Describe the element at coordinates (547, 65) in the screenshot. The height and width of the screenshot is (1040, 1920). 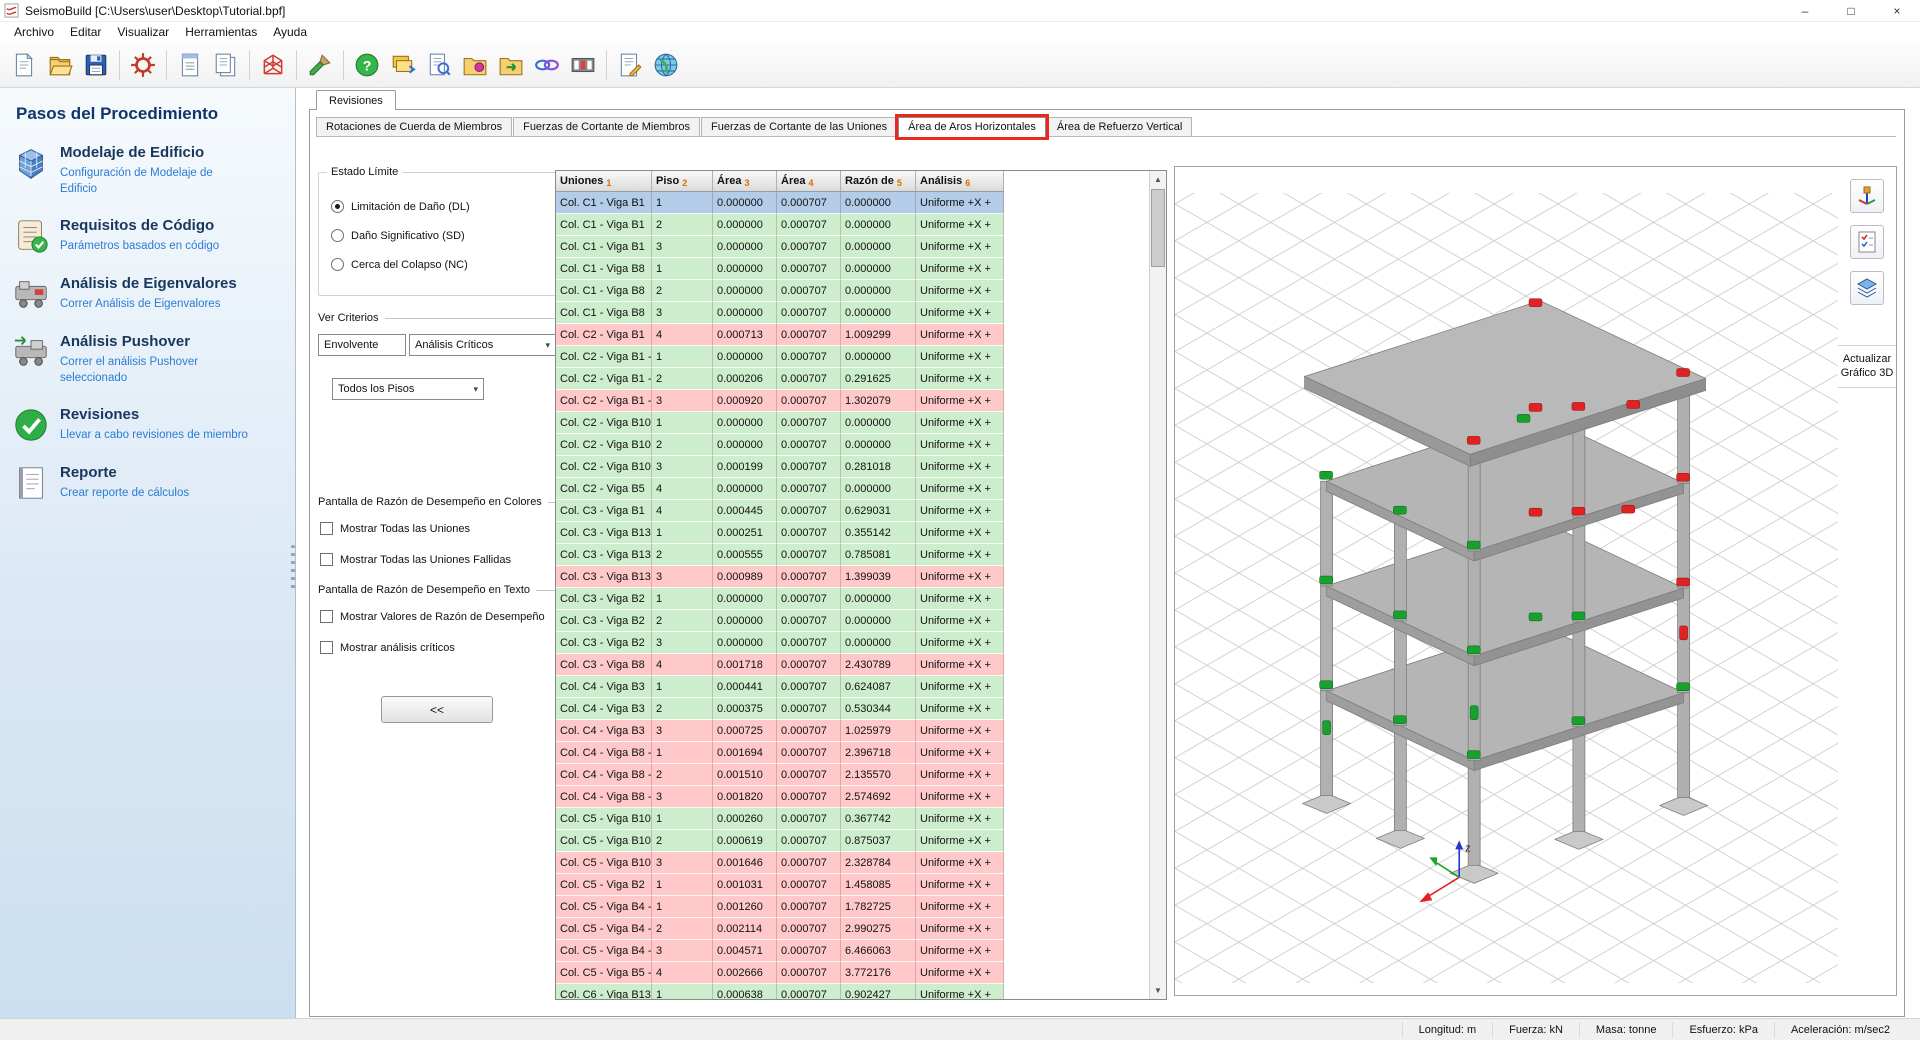
I see `links-button` at that location.